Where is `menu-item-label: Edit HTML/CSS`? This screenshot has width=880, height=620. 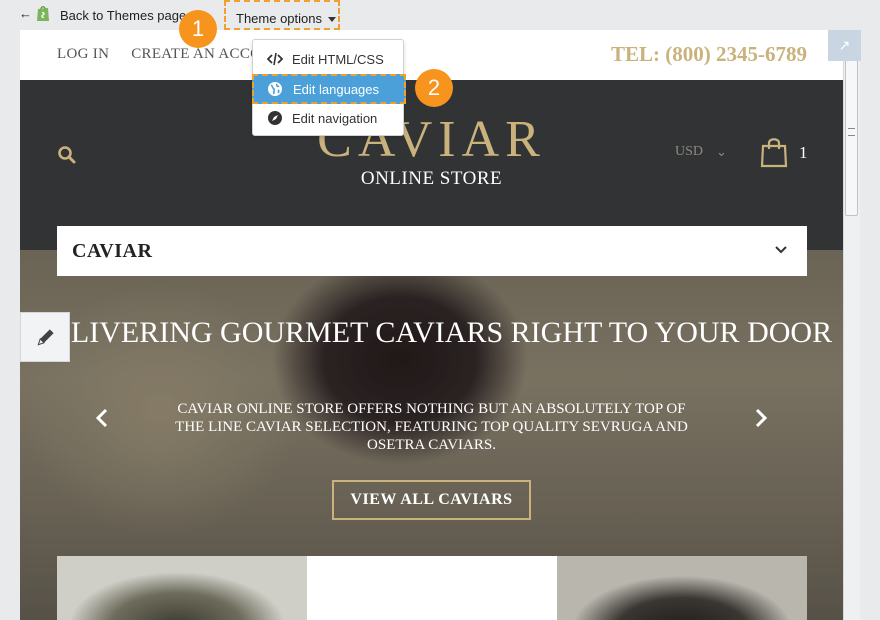
menu-item-label: Edit HTML/CSS is located at coordinates (338, 59).